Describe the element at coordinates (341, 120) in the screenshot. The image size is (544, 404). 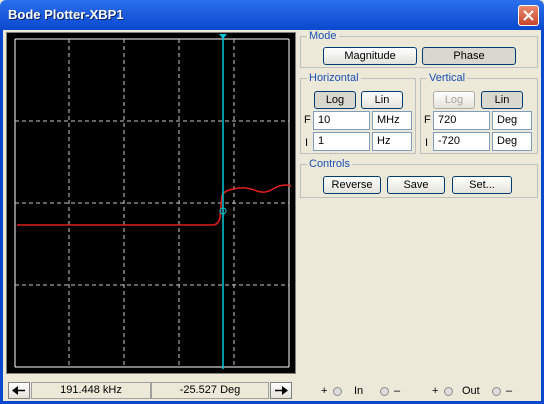
I see `horizontal-final-value: 10` at that location.